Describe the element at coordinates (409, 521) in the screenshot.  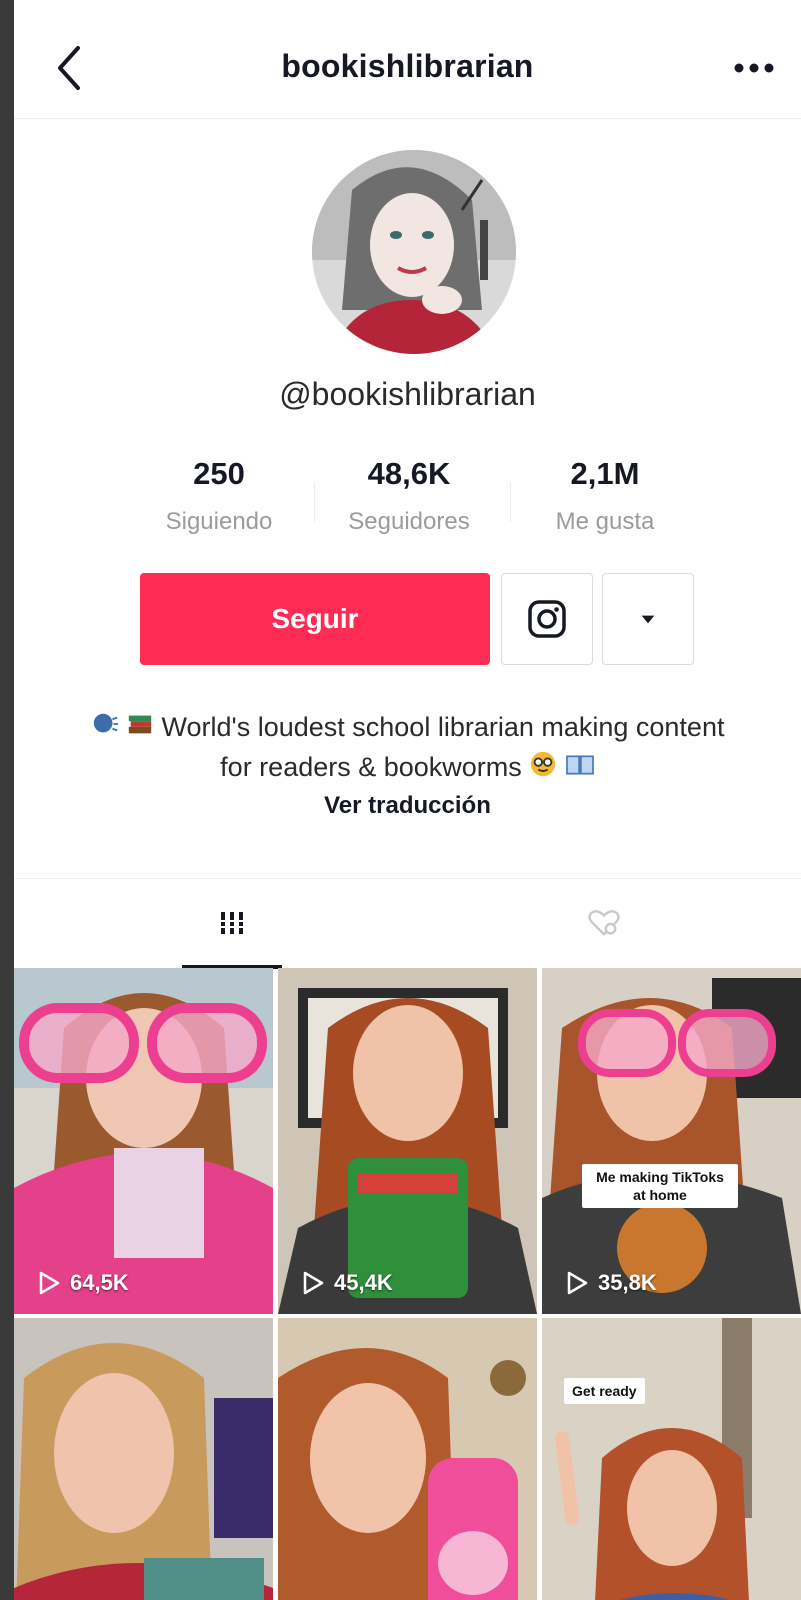
I see `followers-label: Seguidores` at that location.